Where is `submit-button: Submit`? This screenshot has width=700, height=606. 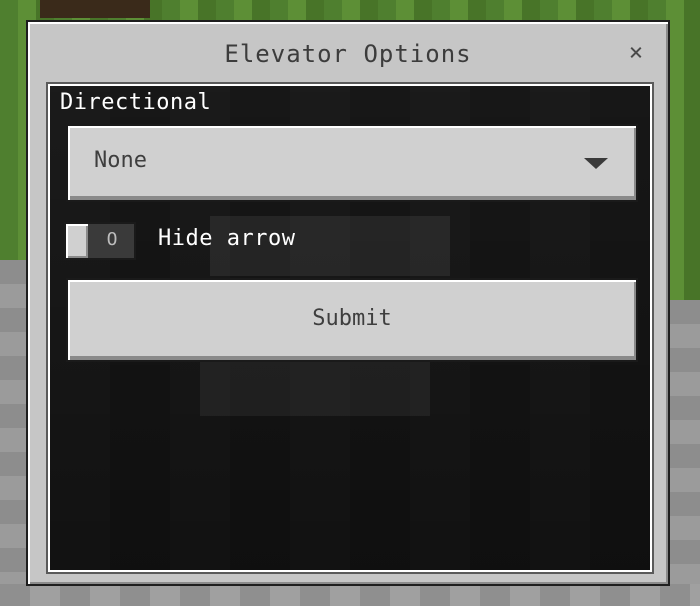 submit-button: Submit is located at coordinates (352, 320).